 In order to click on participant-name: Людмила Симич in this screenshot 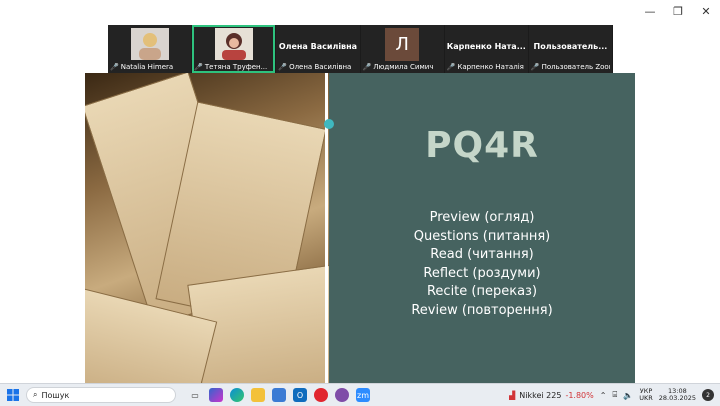, I will do `click(403, 67)`.